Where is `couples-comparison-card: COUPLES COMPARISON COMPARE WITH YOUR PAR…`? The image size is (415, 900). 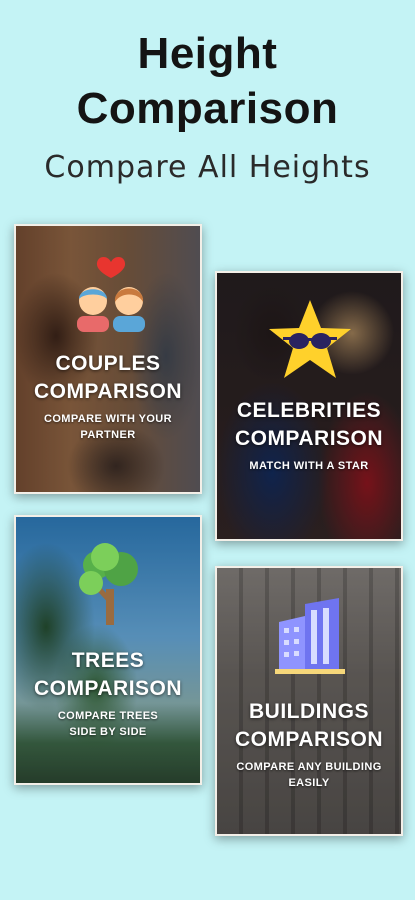 couples-comparison-card: COUPLES COMPARISON COMPARE WITH YOUR PAR… is located at coordinates (108, 359).